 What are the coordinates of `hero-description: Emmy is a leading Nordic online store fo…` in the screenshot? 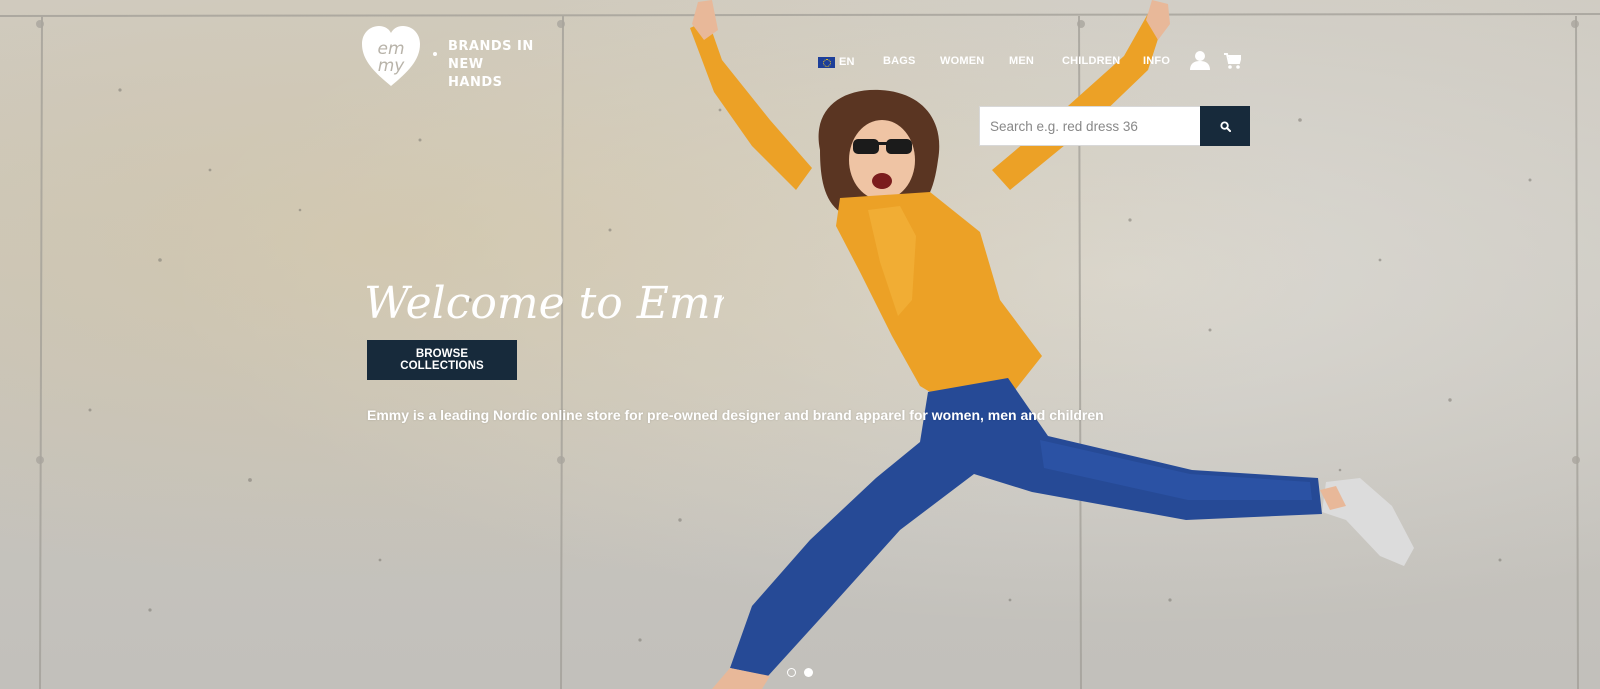 It's located at (735, 415).